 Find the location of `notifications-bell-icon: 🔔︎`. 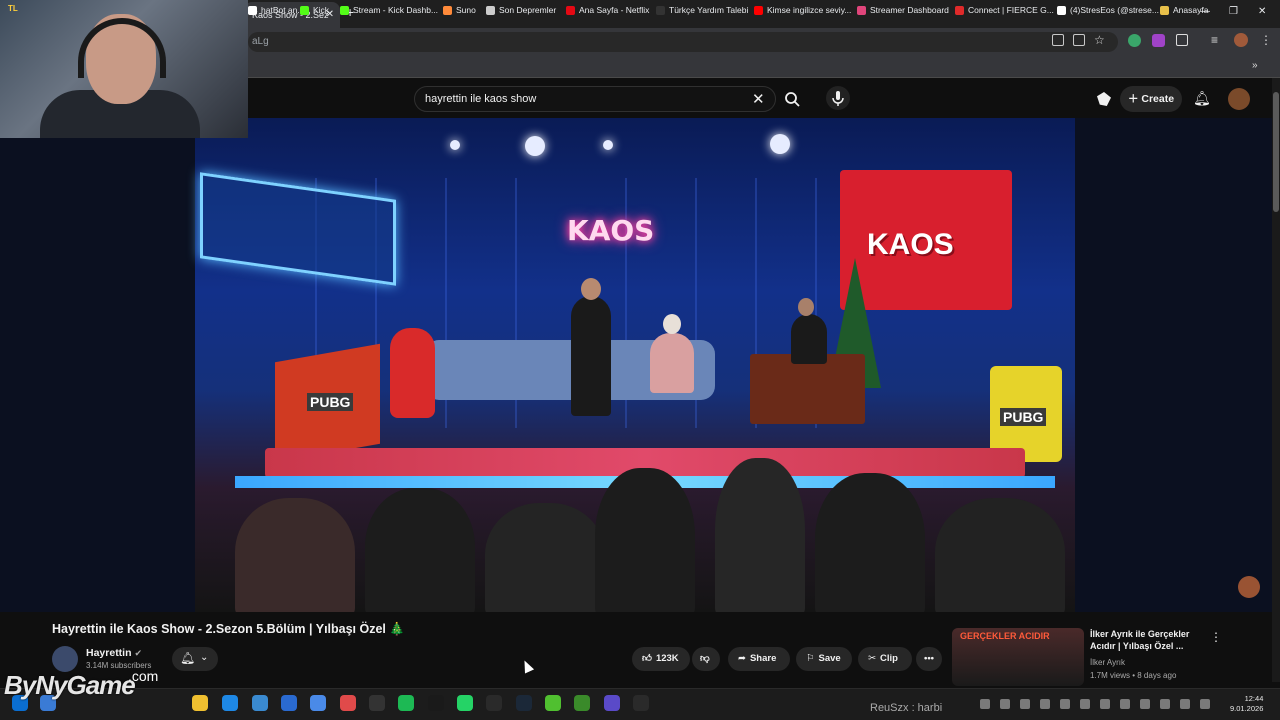

notifications-bell-icon: 🔔︎ is located at coordinates (1202, 98).